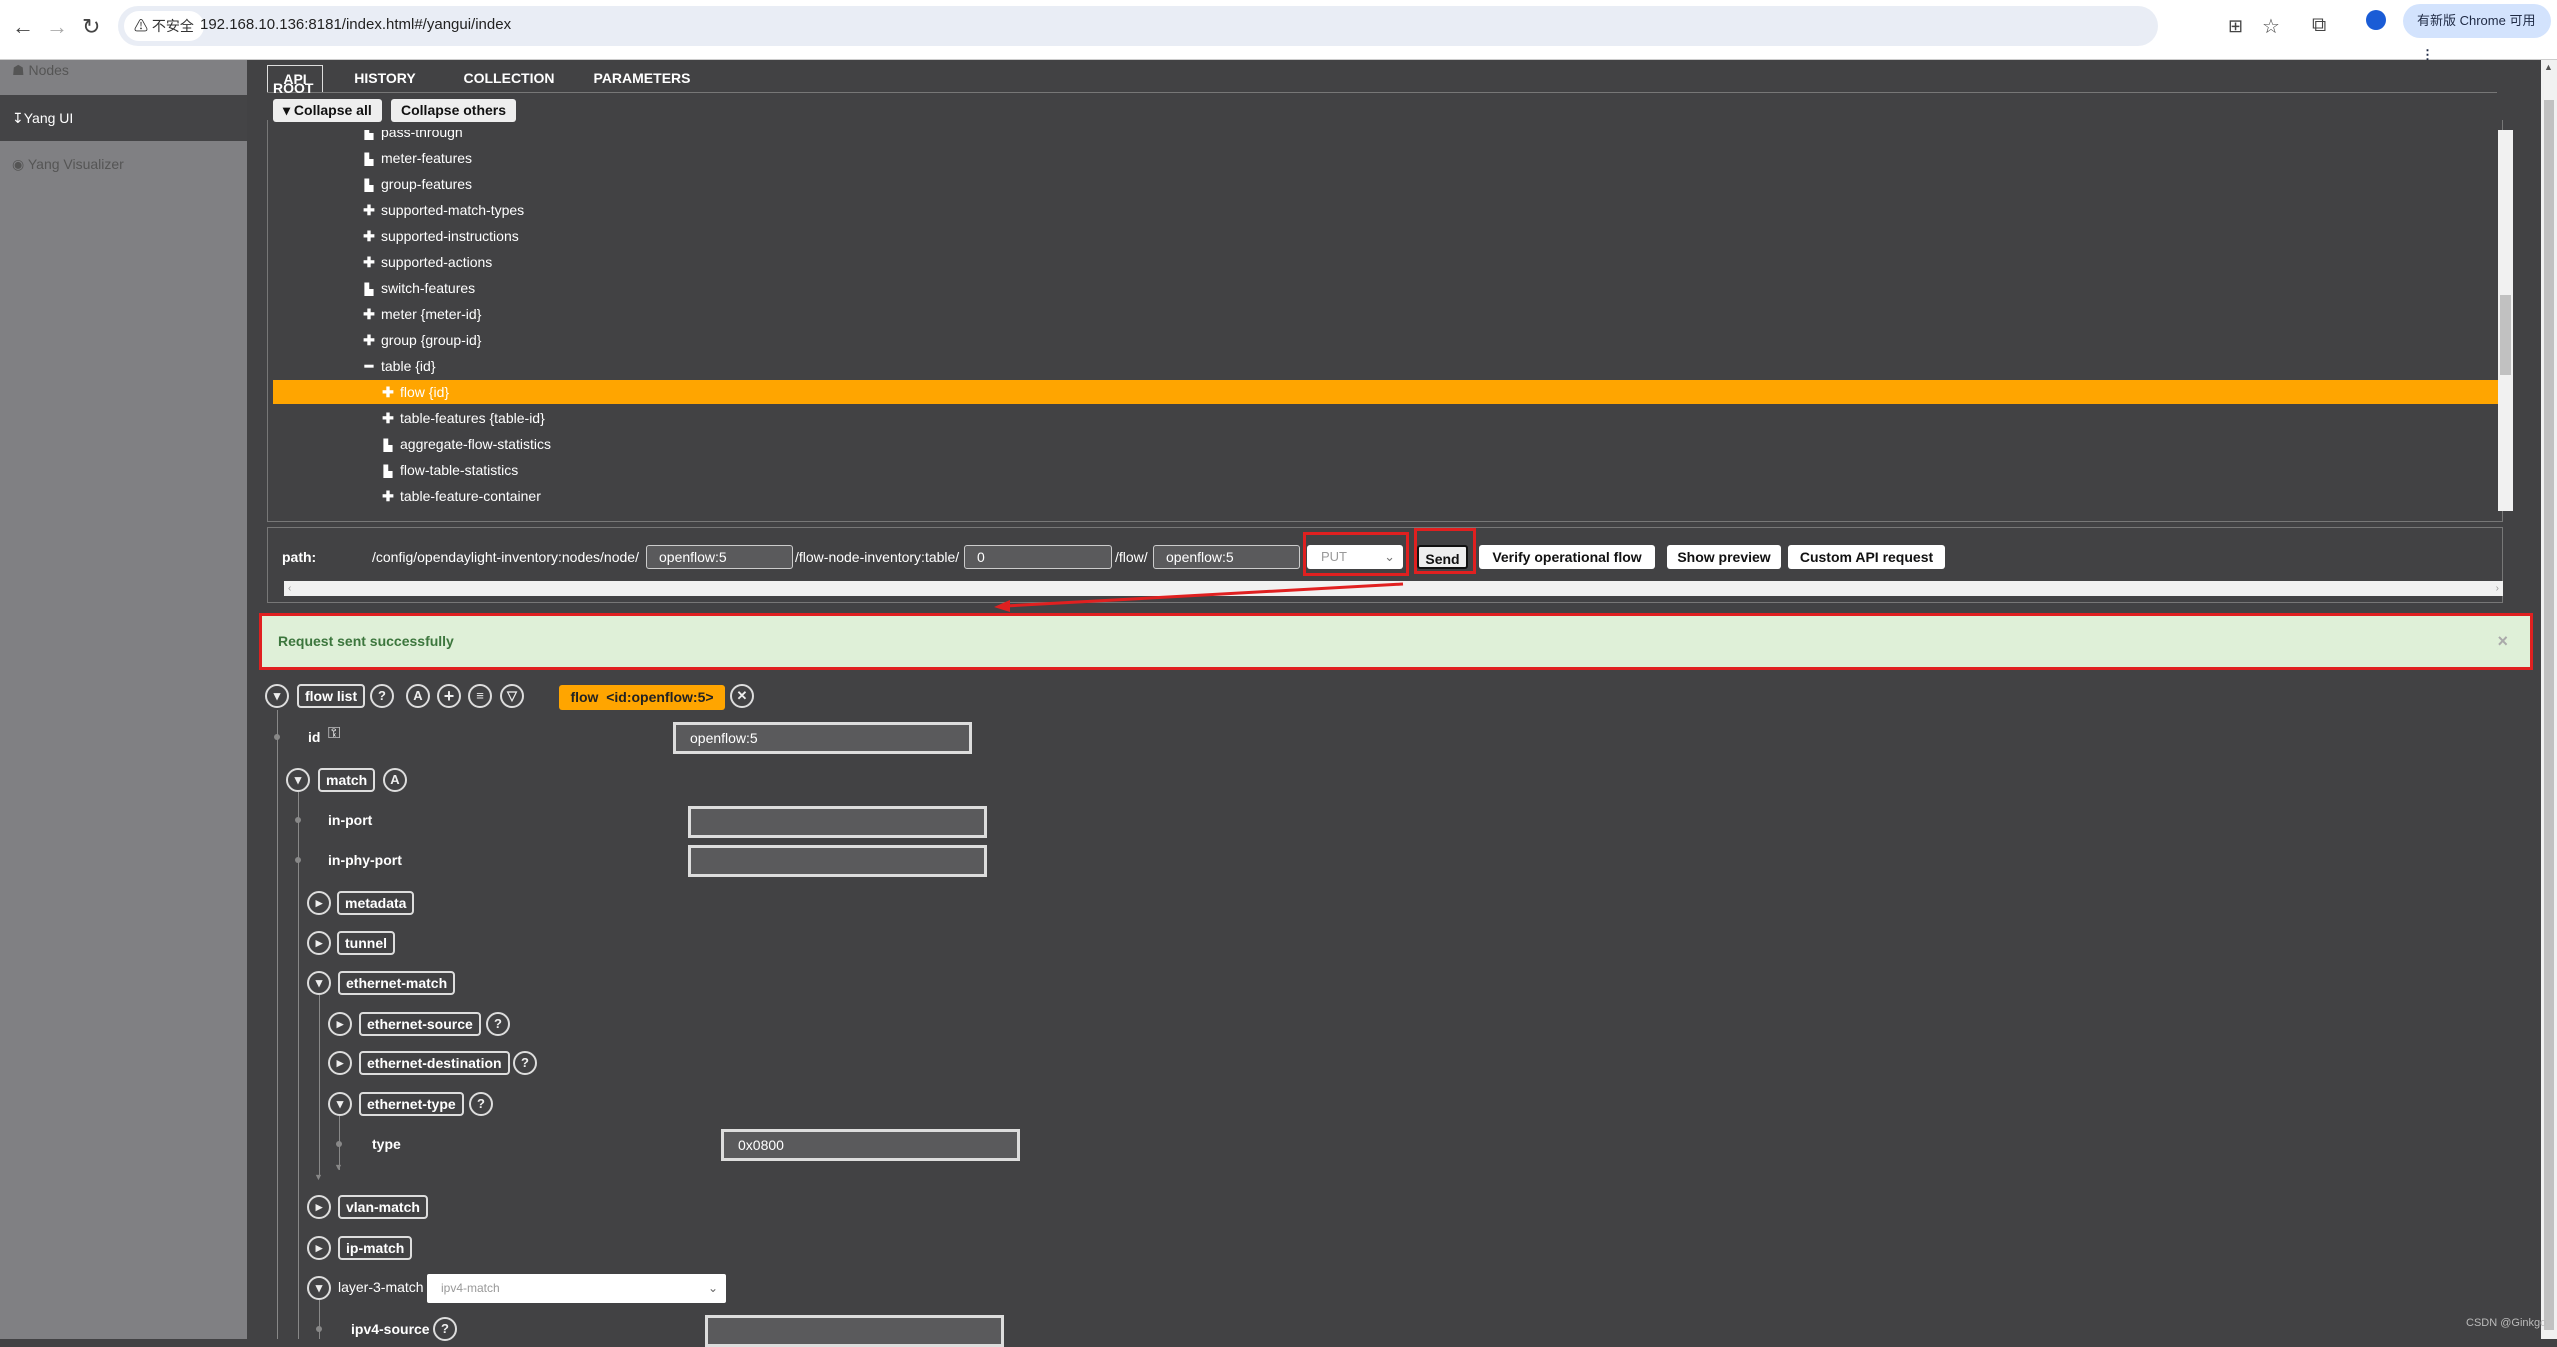 The height and width of the screenshot is (1347, 2557). Describe the element at coordinates (449, 696) in the screenshot. I see `add-icon: +` at that location.